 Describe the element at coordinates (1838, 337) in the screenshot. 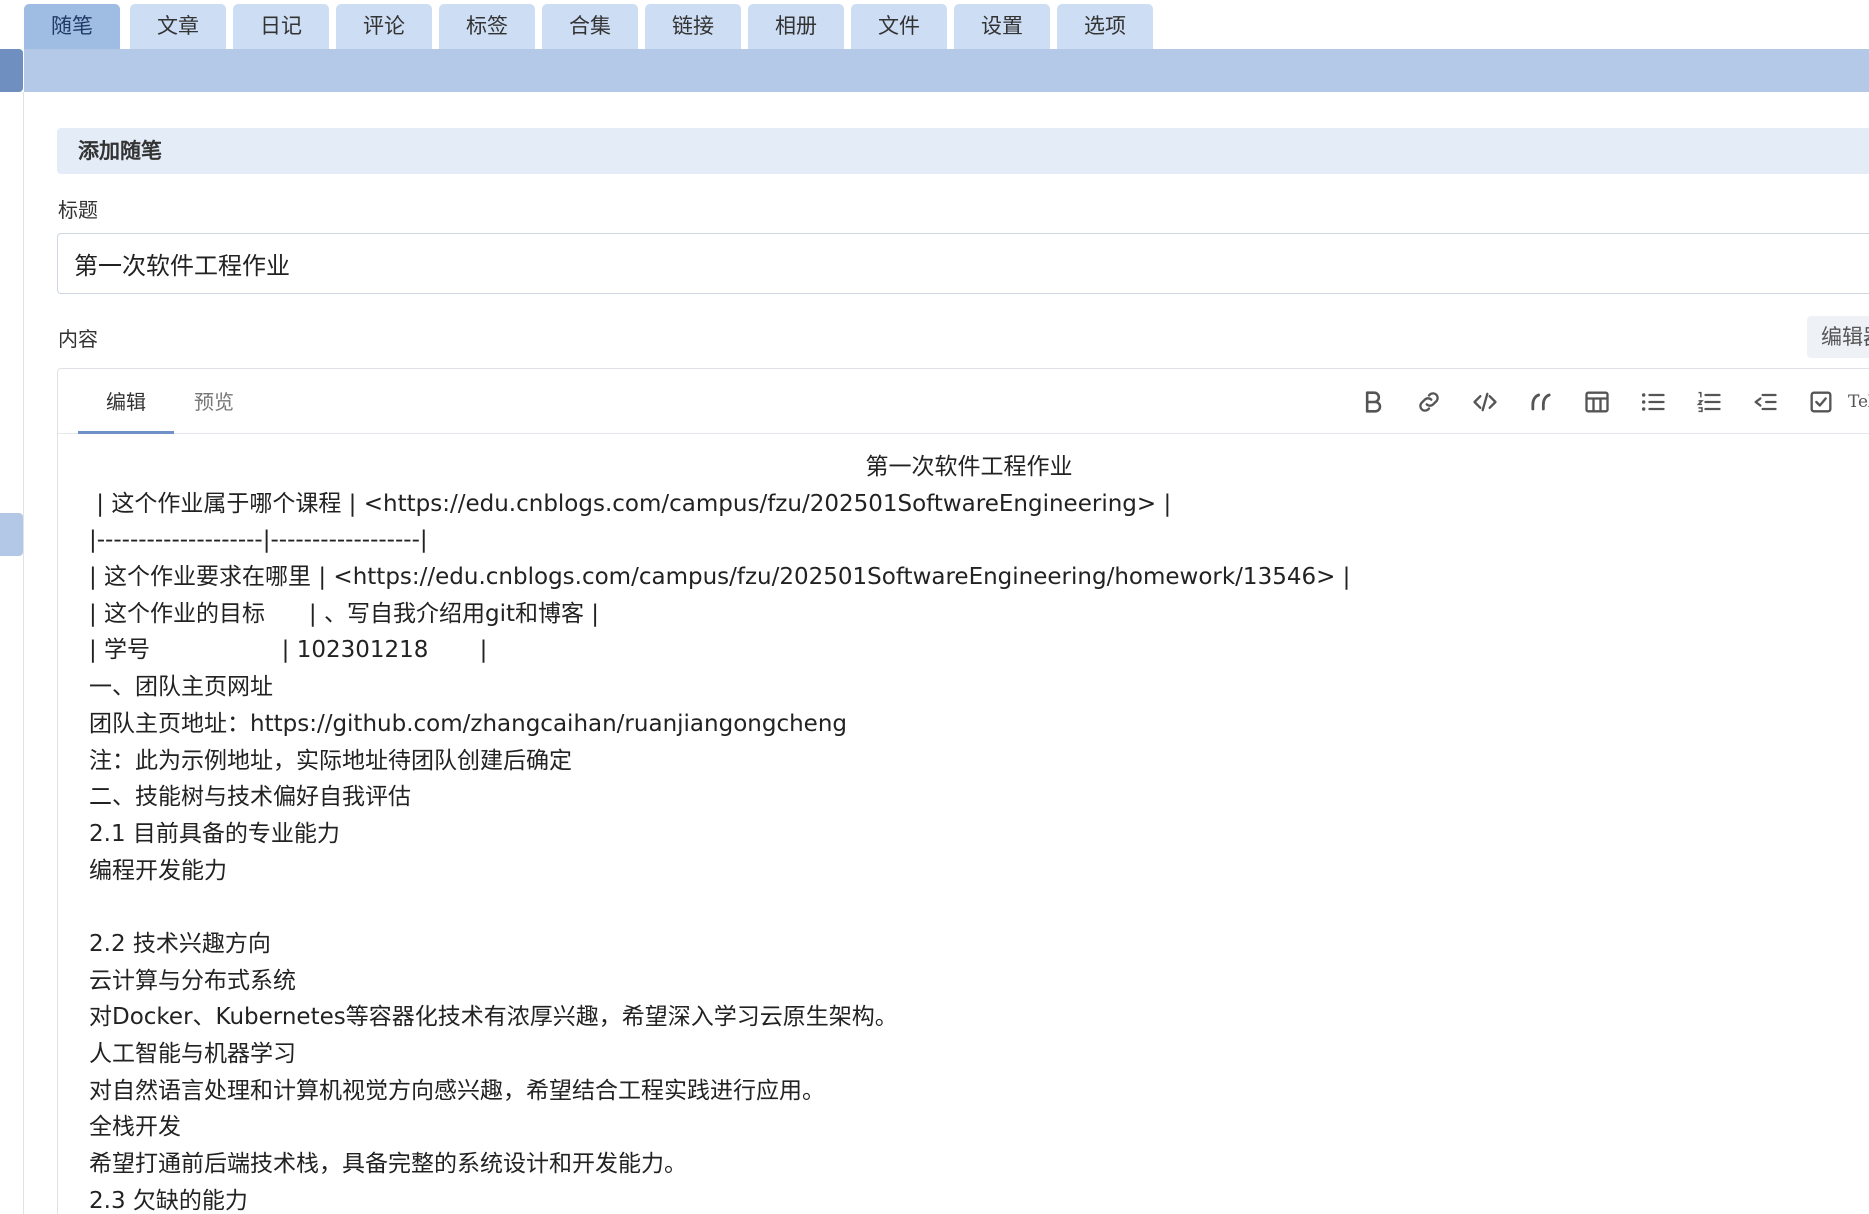

I see `editor-switch-button: 编辑器` at that location.